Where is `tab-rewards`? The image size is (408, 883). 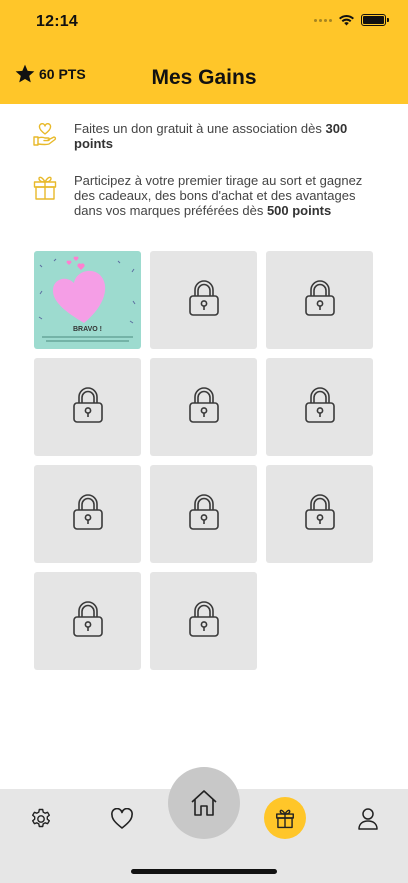
tab-rewards is located at coordinates (285, 818).